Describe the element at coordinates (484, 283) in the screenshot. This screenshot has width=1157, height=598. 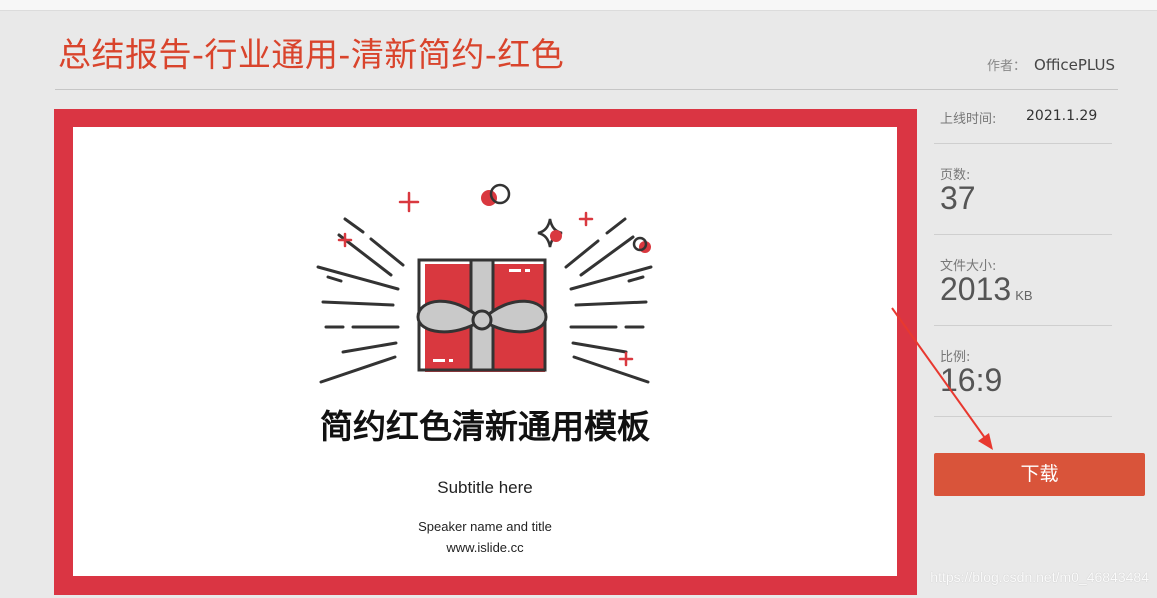
I see `gift-illustration` at that location.